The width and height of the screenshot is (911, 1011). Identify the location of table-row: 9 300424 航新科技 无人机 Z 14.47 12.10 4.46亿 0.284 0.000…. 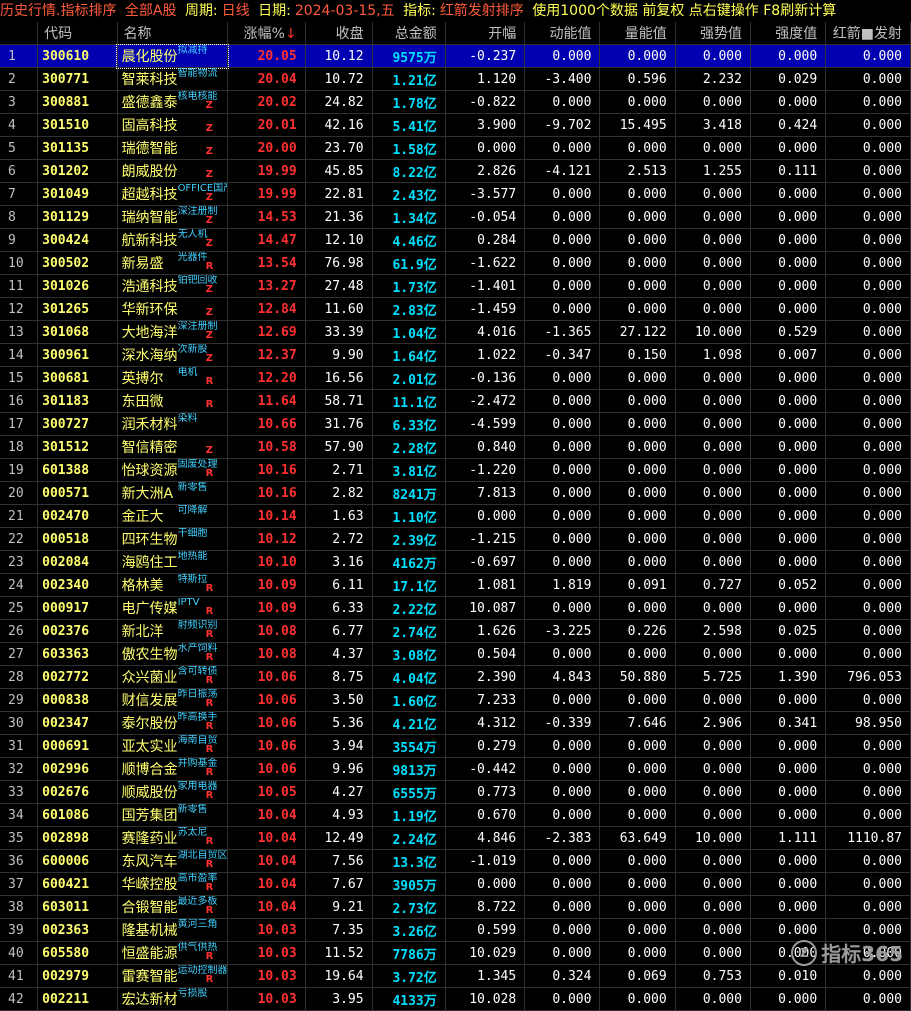
(455, 240).